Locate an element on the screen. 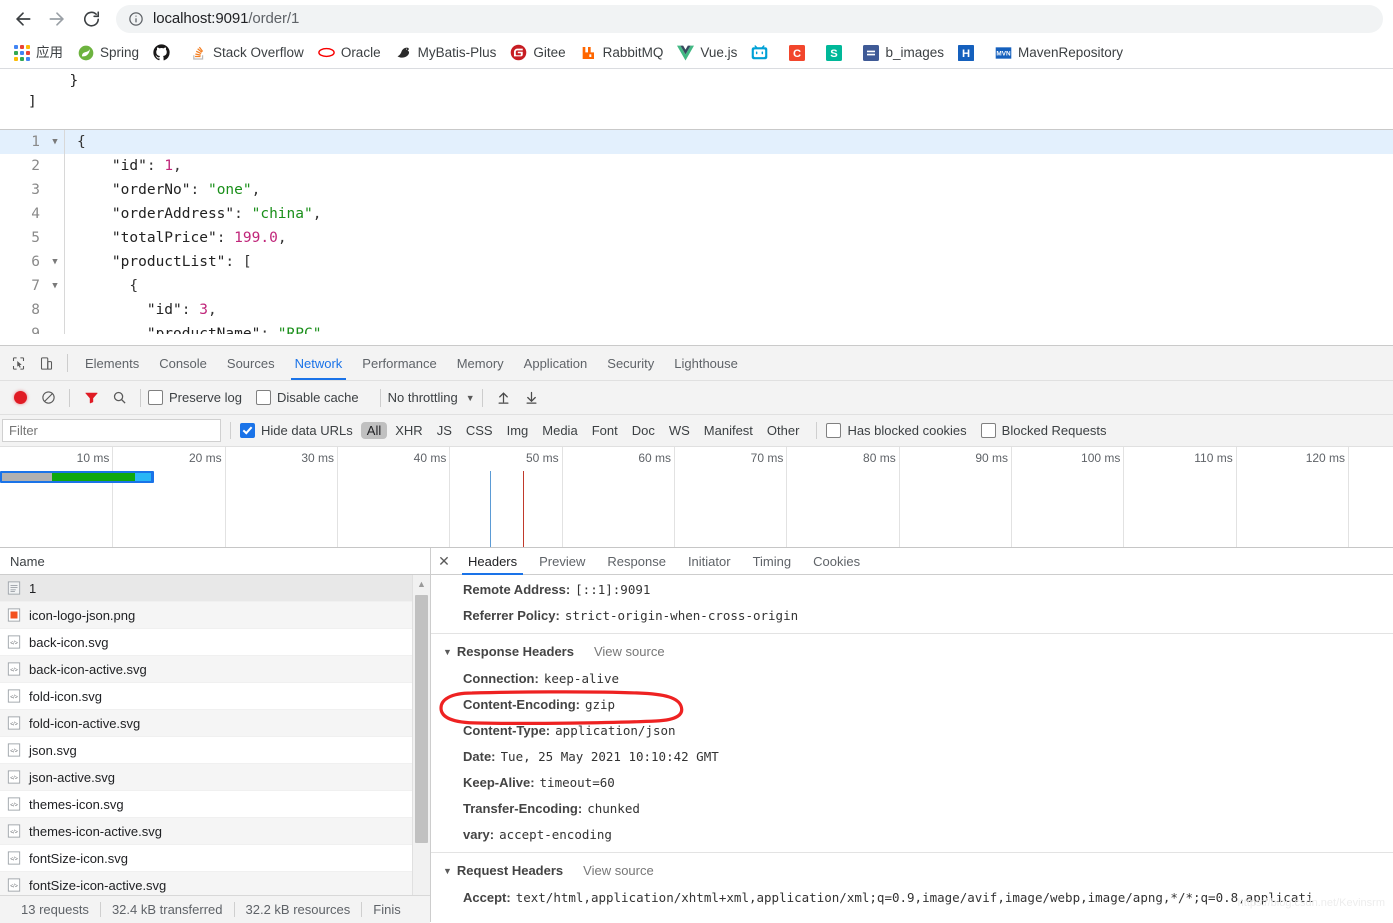 Image resolution: width=1393 pixels, height=923 pixels. reload-button is located at coordinates (91, 19).